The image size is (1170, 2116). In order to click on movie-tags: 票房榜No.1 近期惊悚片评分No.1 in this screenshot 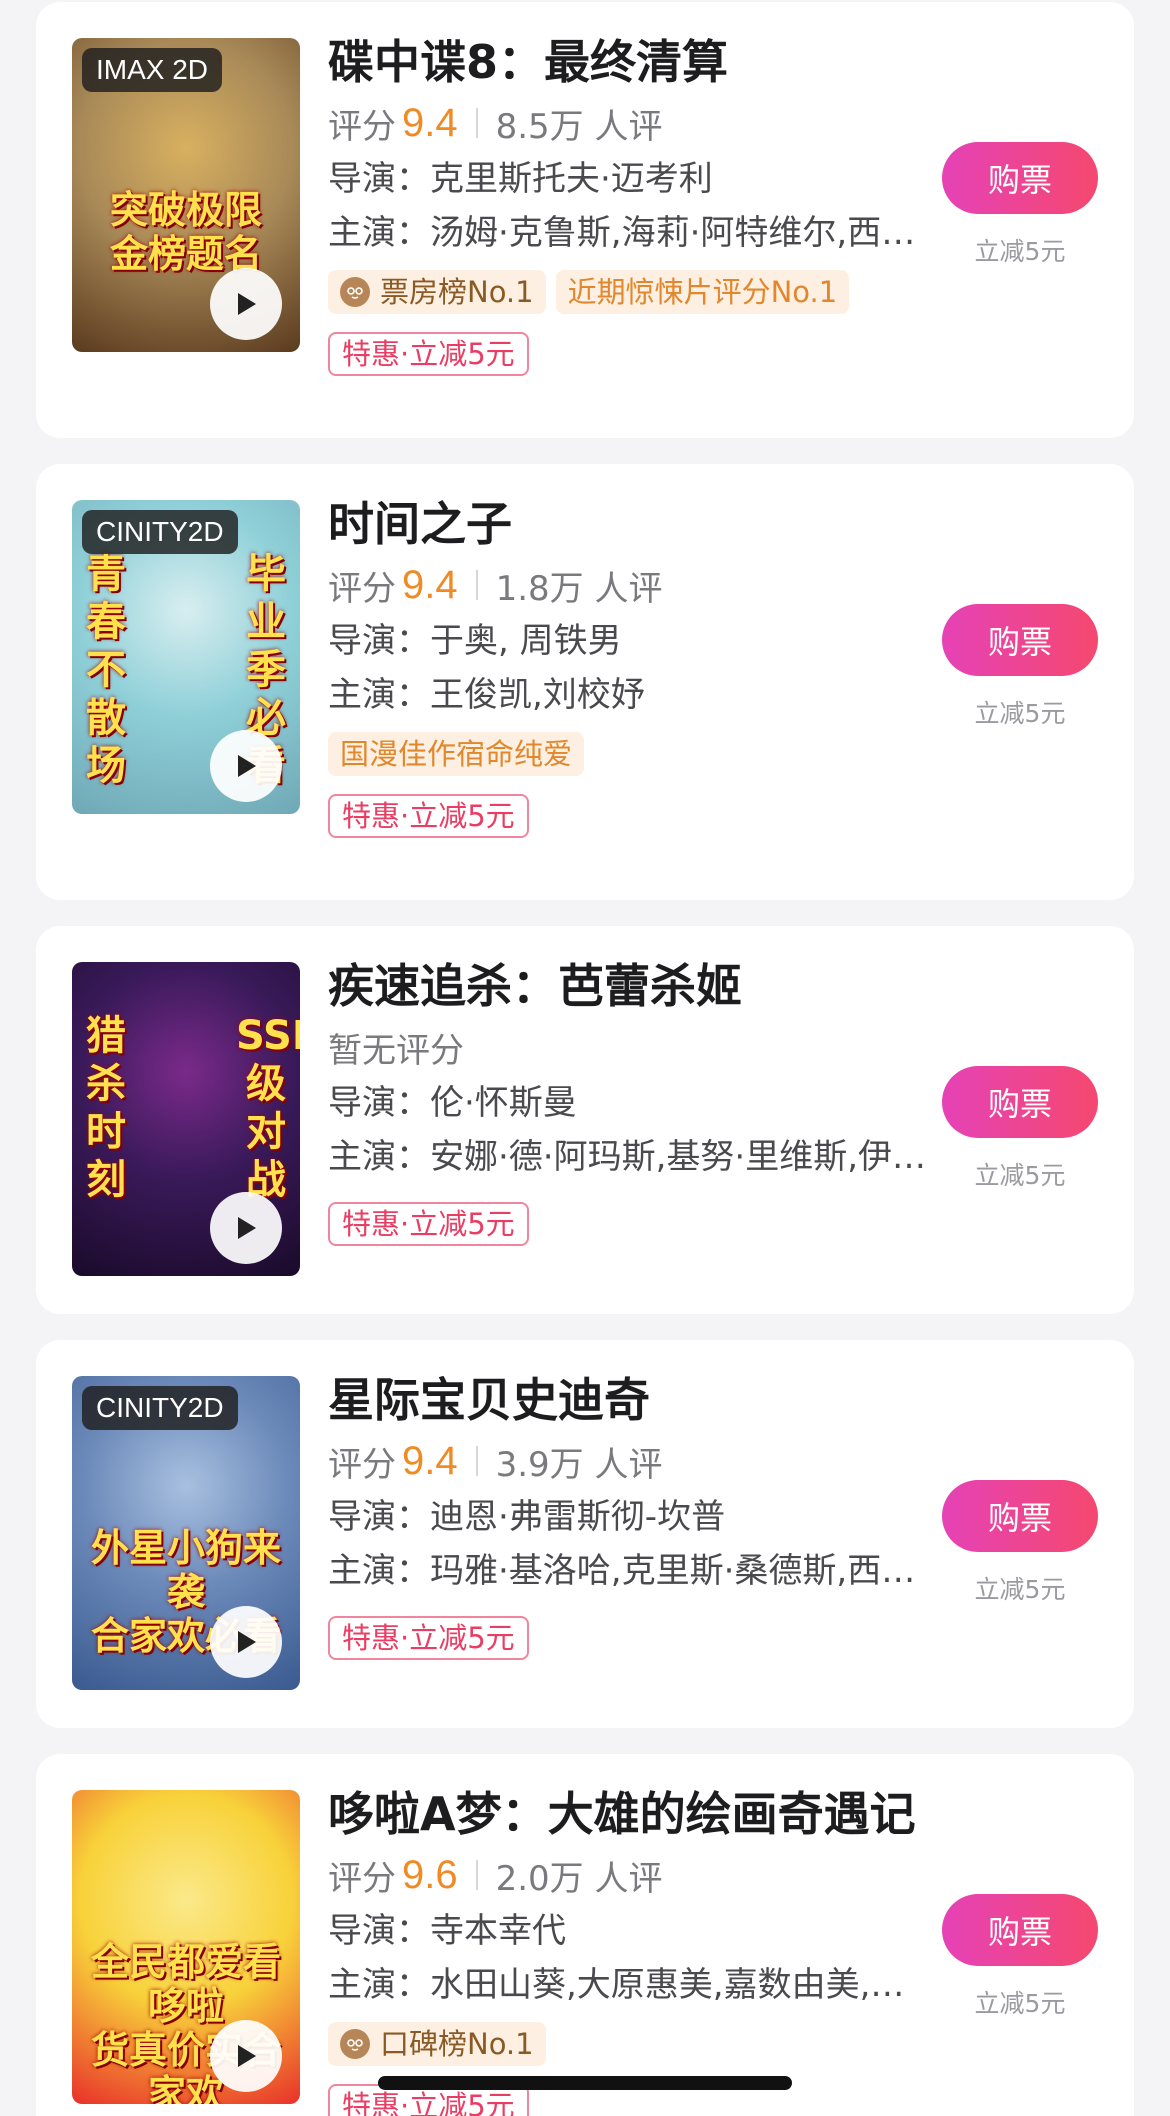, I will do `click(628, 292)`.